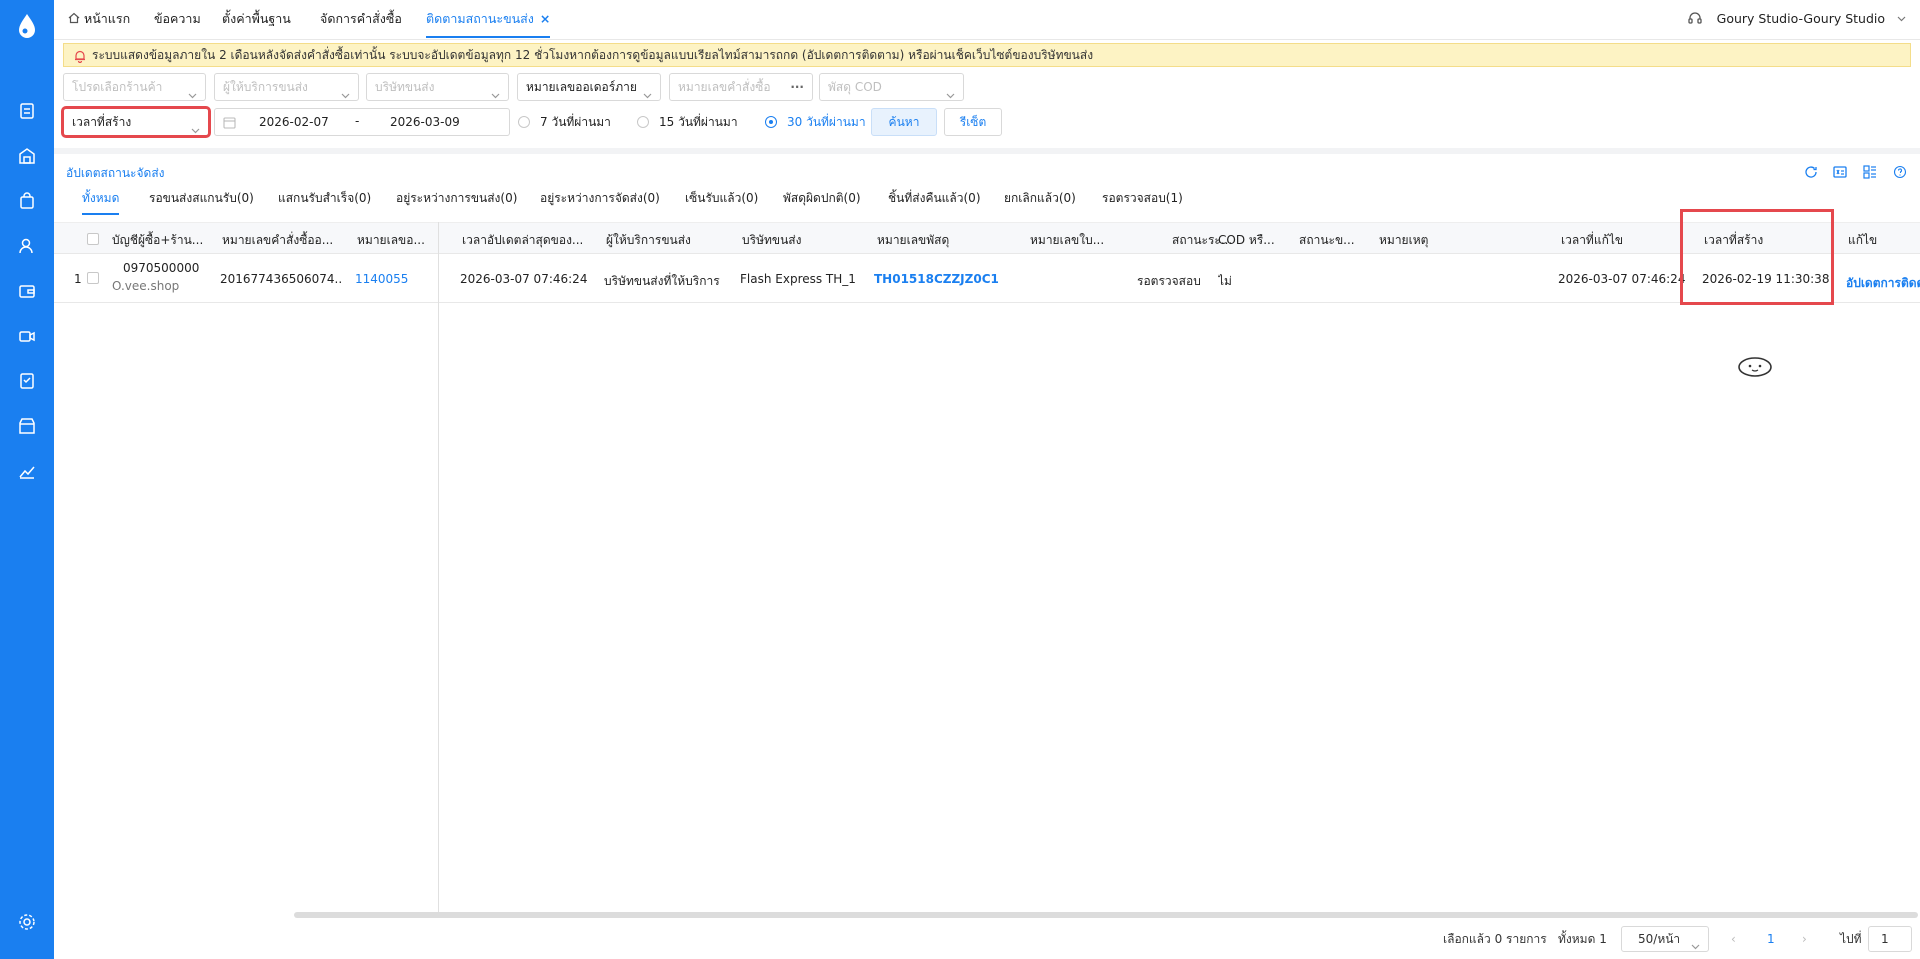 Image resolution: width=1920 pixels, height=959 pixels. What do you see at coordinates (798, 279) in the screenshot?
I see `carrier-name: Flash Express TH_1` at bounding box center [798, 279].